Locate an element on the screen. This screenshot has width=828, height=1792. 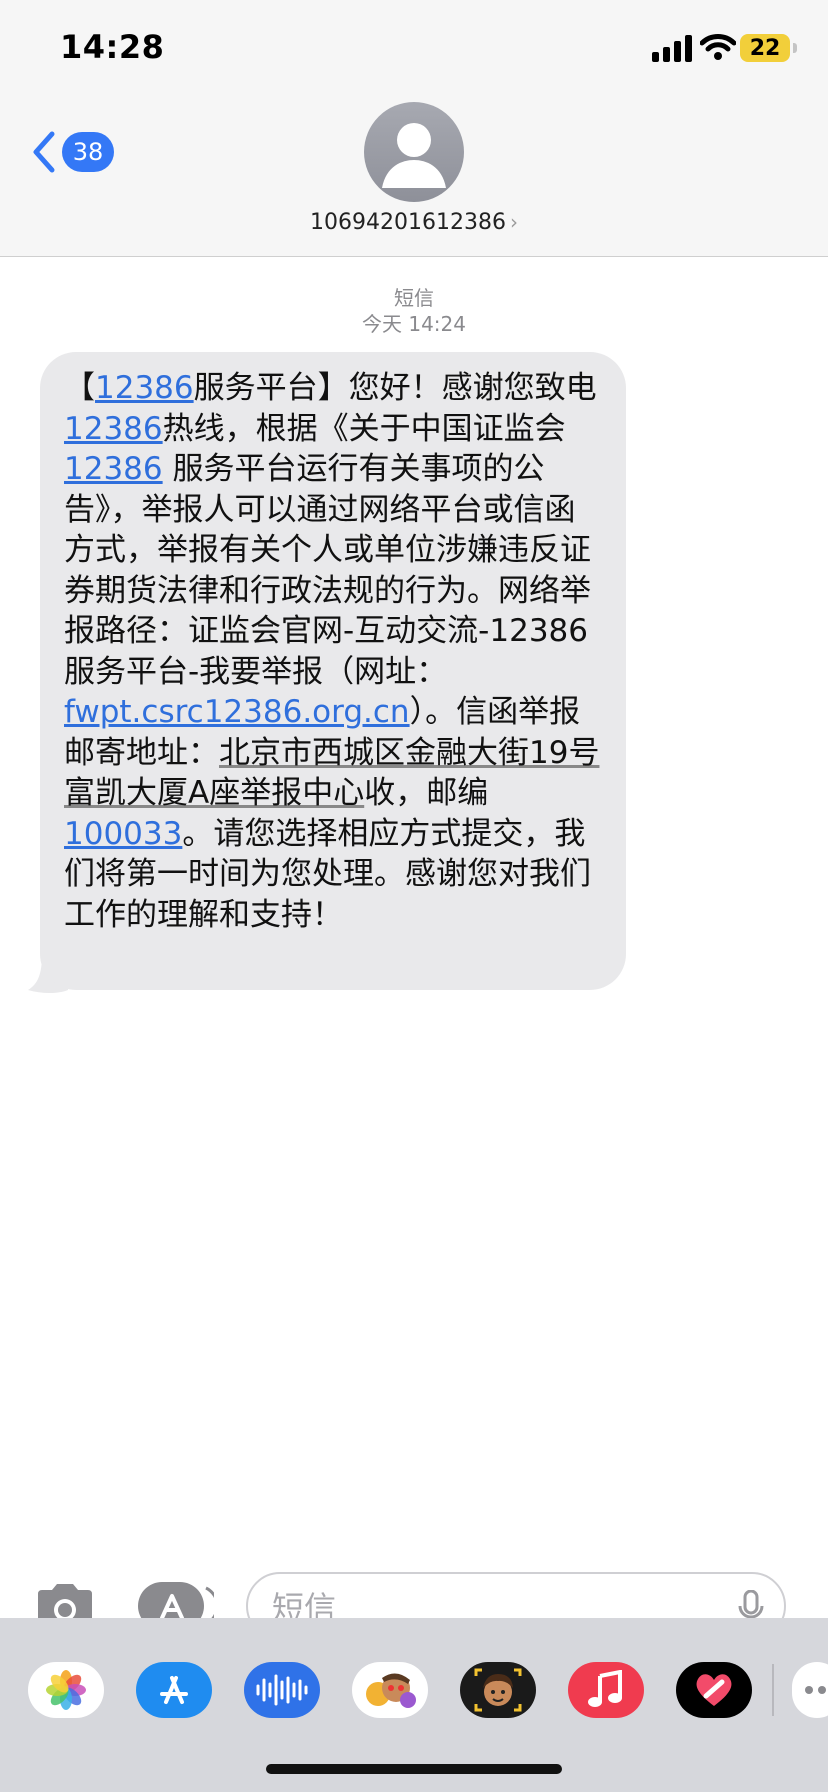
battery-tip is located at coordinates (795, 48).